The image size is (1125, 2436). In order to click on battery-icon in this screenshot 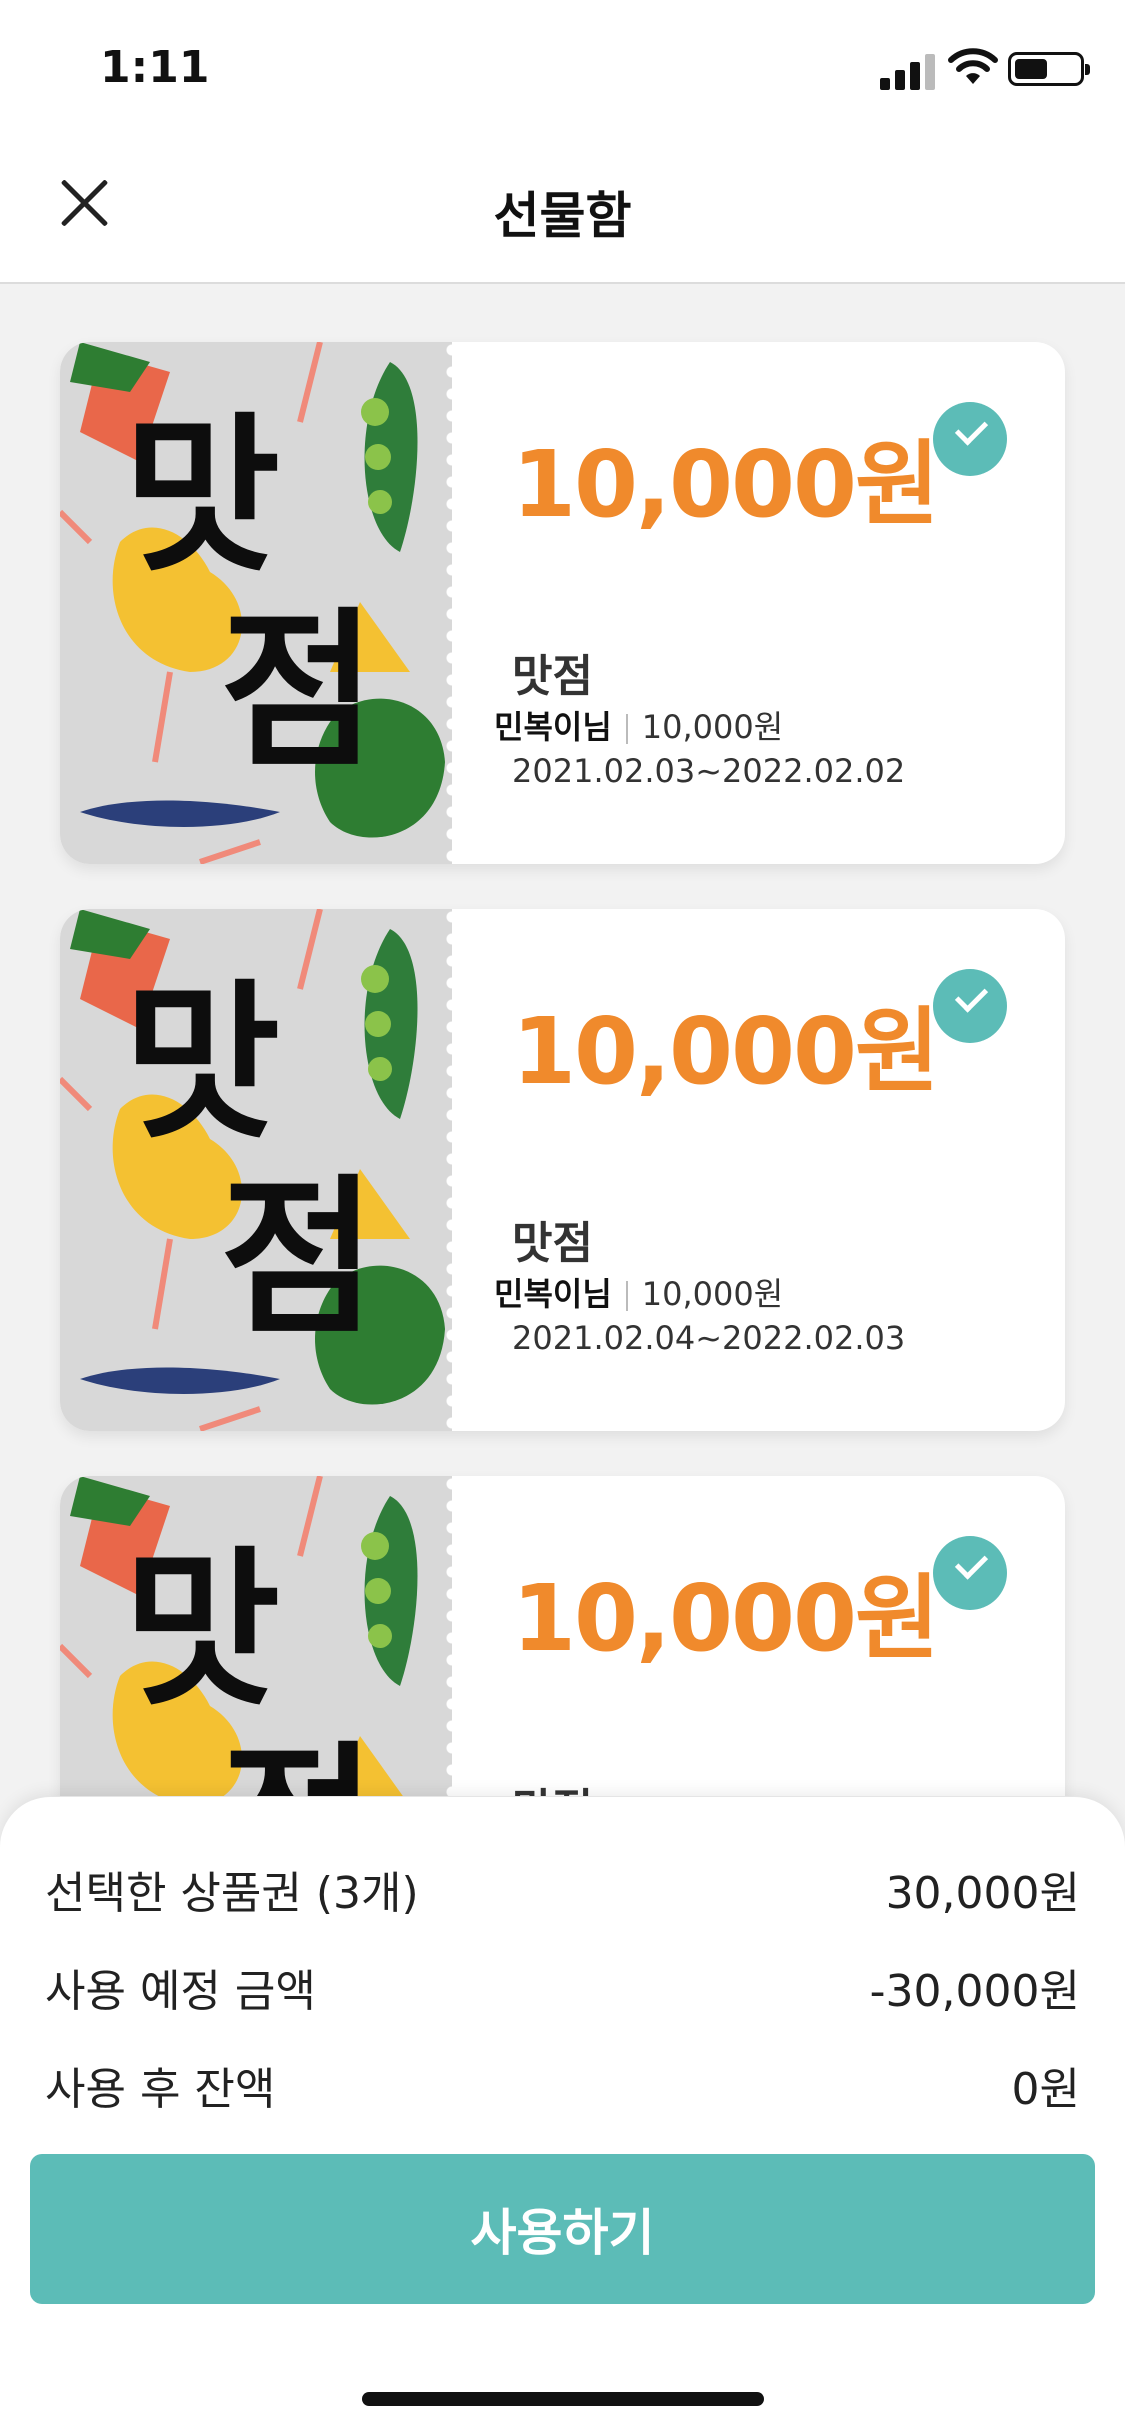, I will do `click(1049, 69)`.